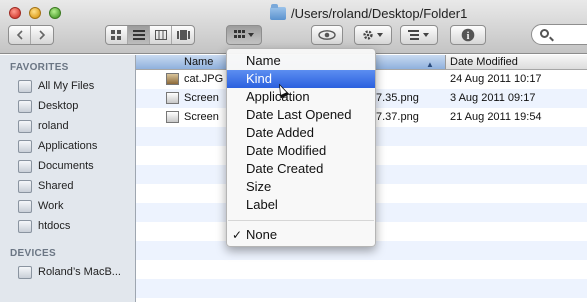 This screenshot has height=302, width=587. I want to click on sidebar-item-all-my-files: All My Files, so click(68, 86).